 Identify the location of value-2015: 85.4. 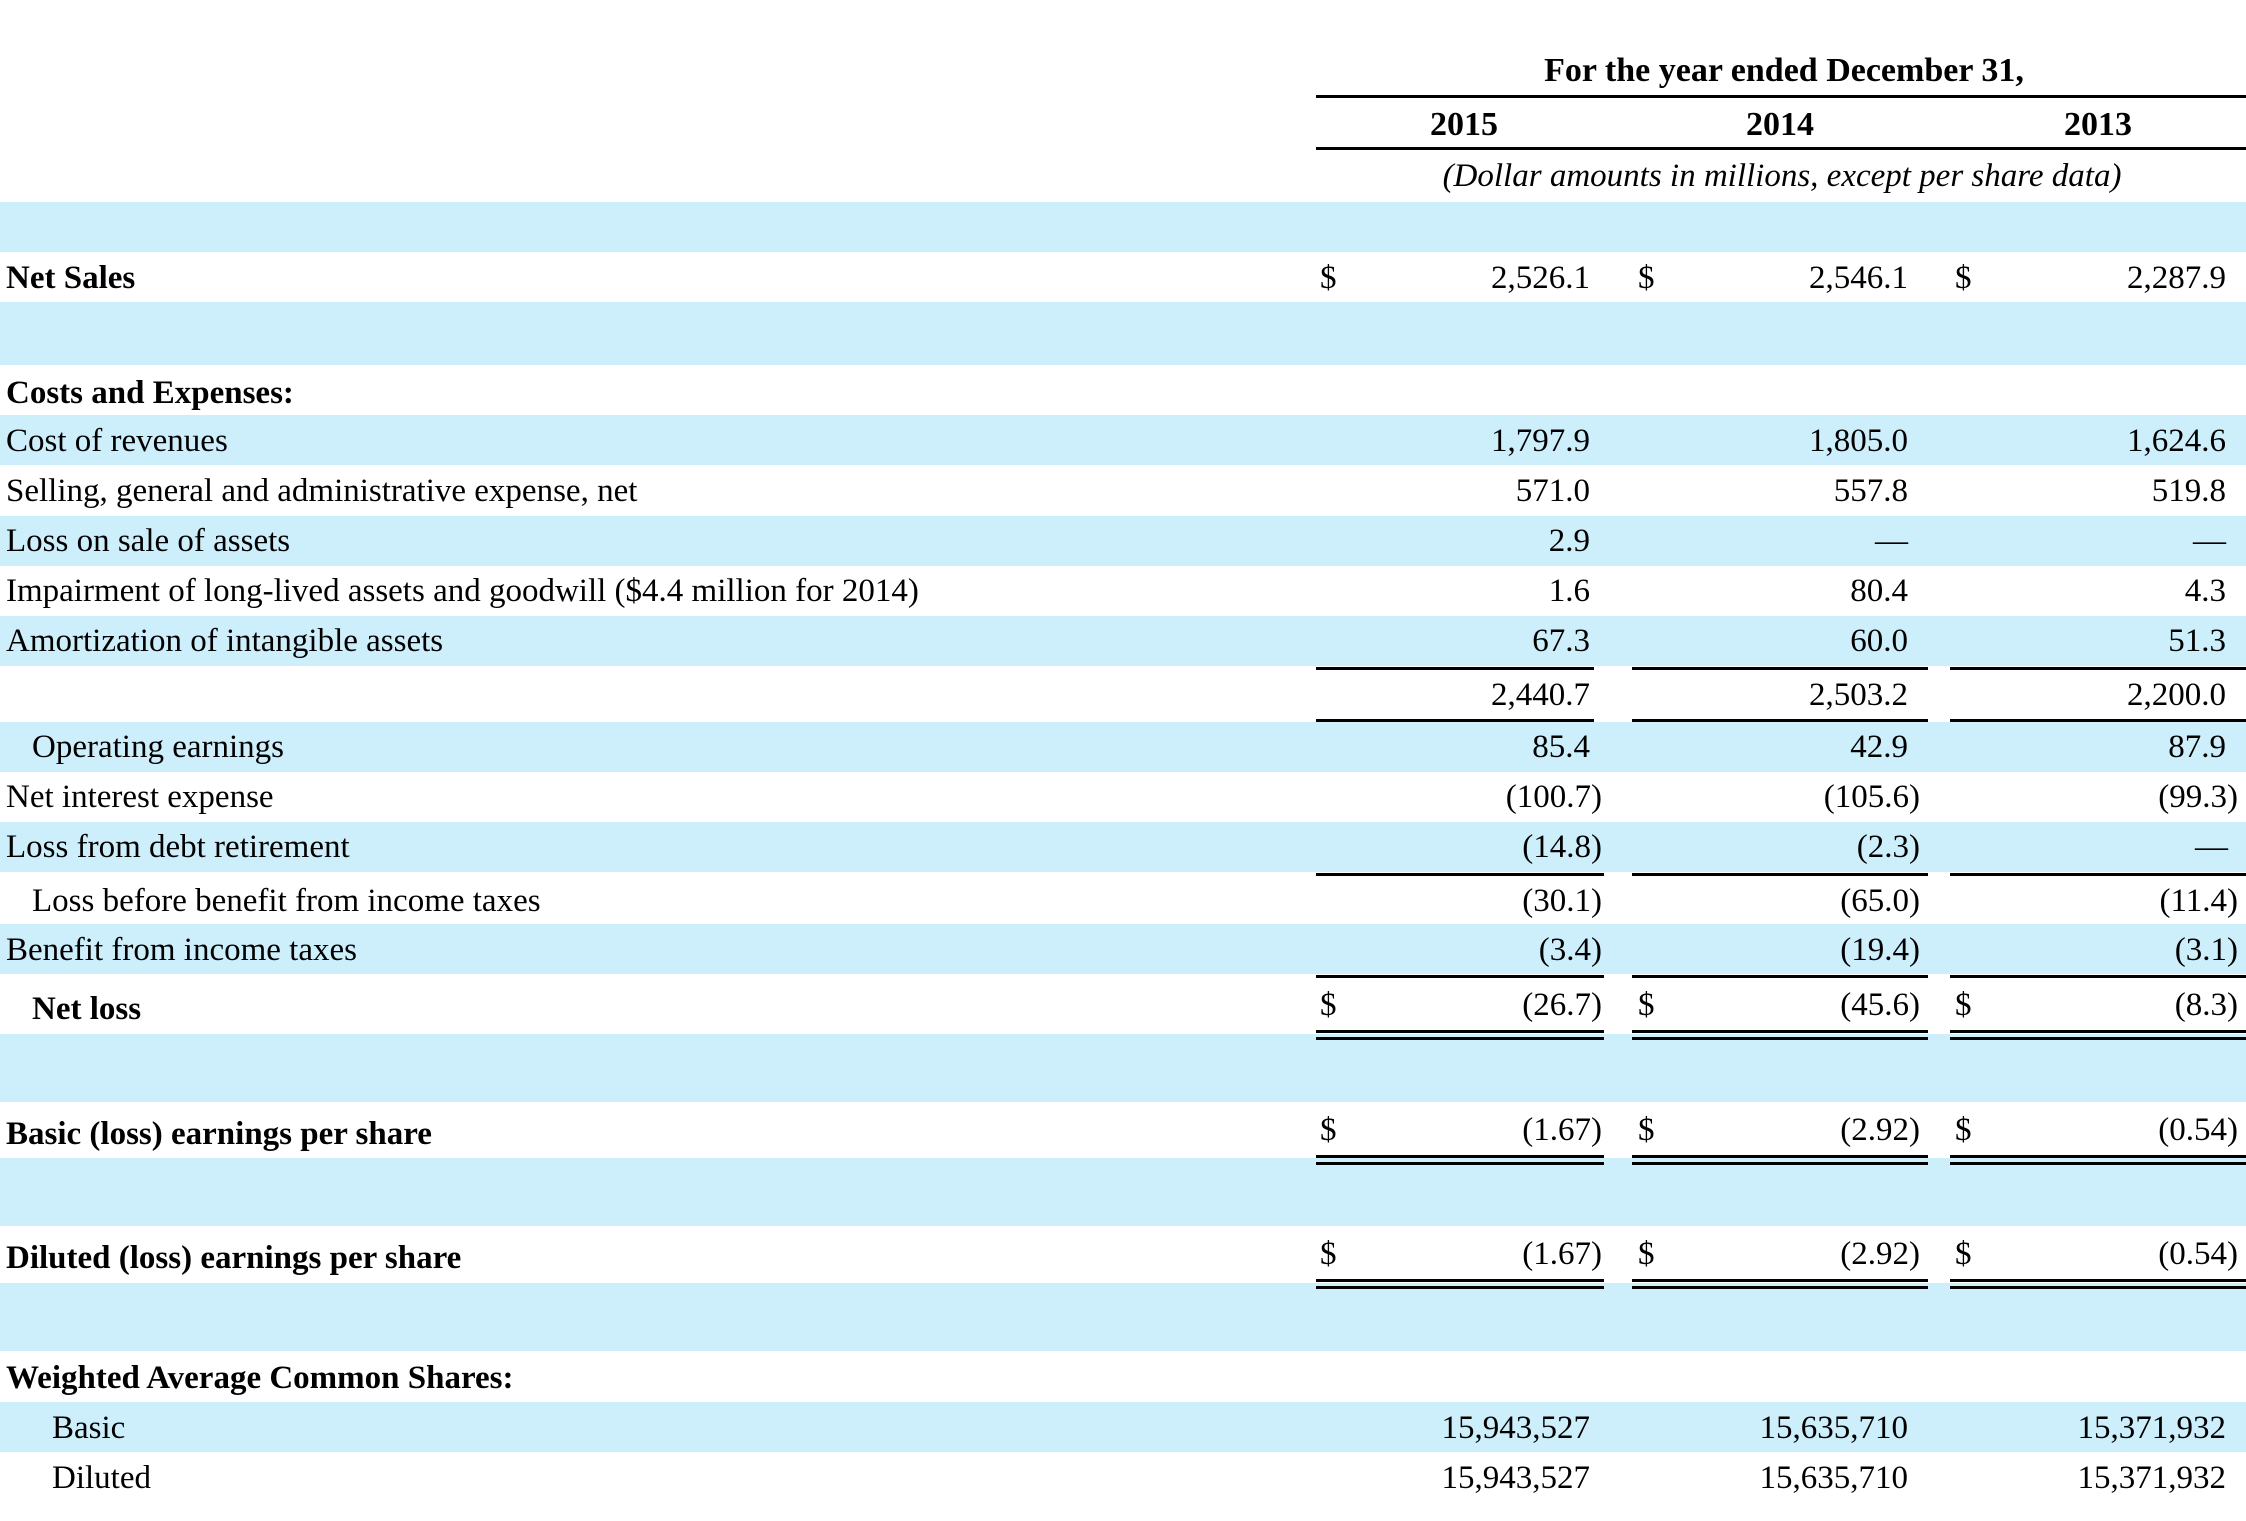
(1561, 747).